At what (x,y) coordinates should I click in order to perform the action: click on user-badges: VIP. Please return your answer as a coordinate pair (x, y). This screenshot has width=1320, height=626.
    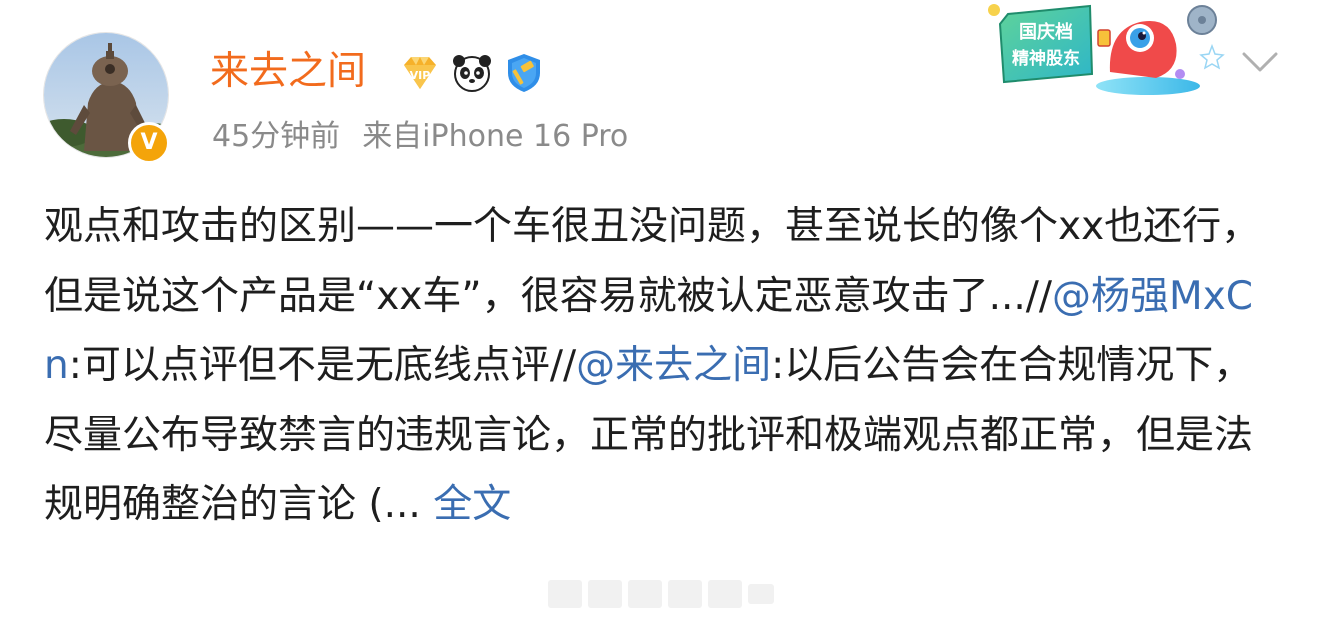
    Looking at the image, I should click on (472, 73).